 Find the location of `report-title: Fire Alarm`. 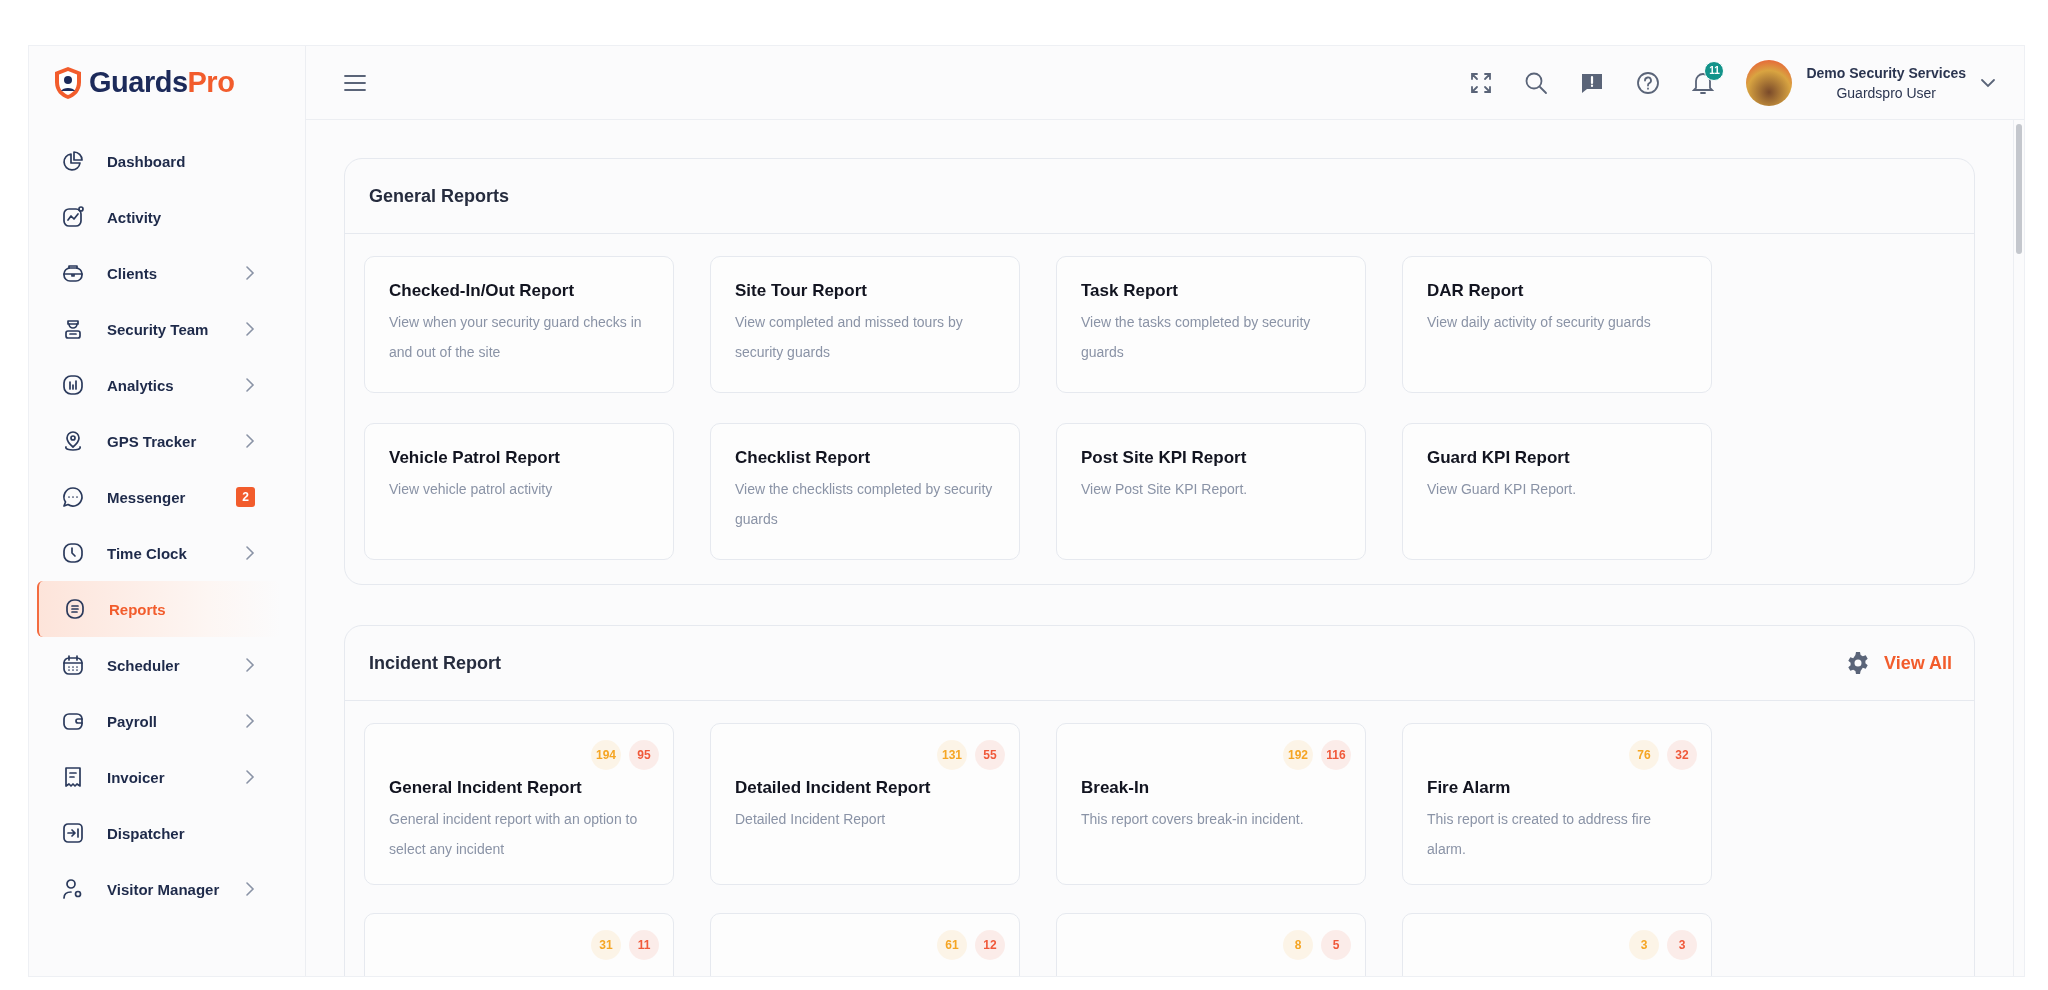

report-title: Fire Alarm is located at coordinates (1469, 788).